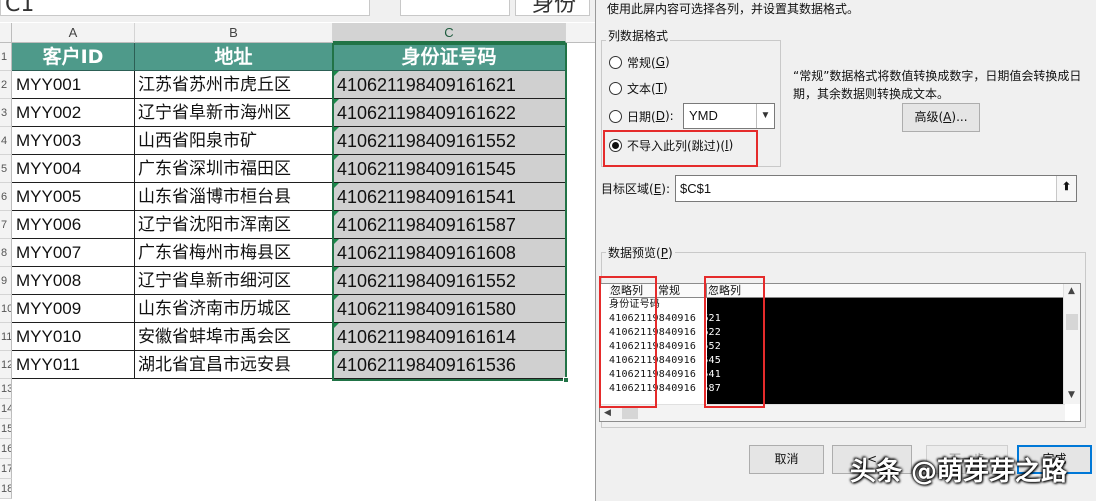 The image size is (1096, 501). What do you see at coordinates (607, 413) in the screenshot?
I see `scroll-left-icon: ◀` at bounding box center [607, 413].